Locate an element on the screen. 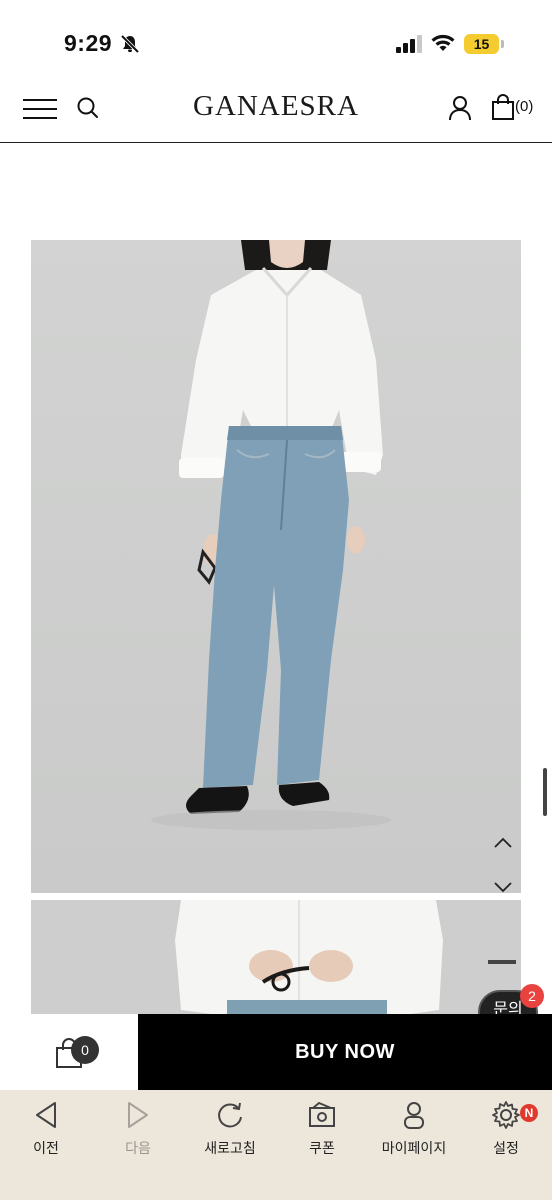 This screenshot has height=1200, width=552. refresh-icon is located at coordinates (230, 1115).